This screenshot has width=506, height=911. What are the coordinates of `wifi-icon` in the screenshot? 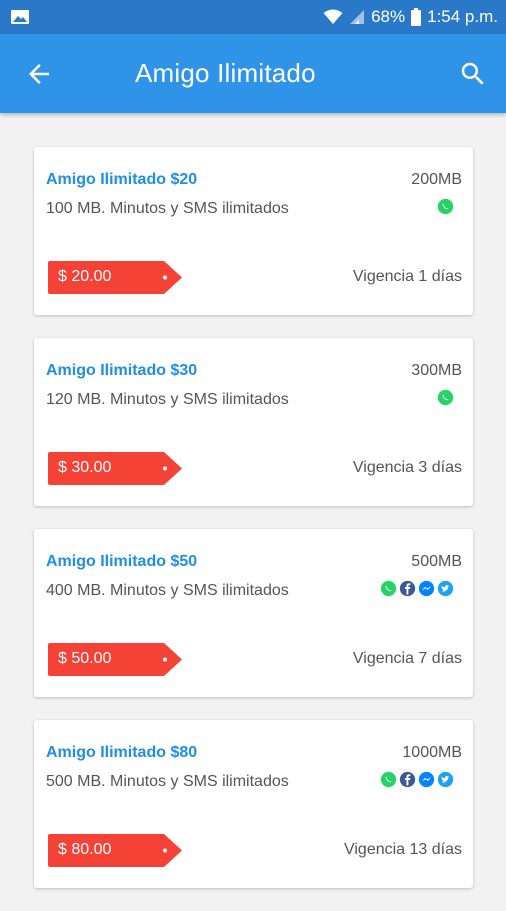 It's located at (333, 16).